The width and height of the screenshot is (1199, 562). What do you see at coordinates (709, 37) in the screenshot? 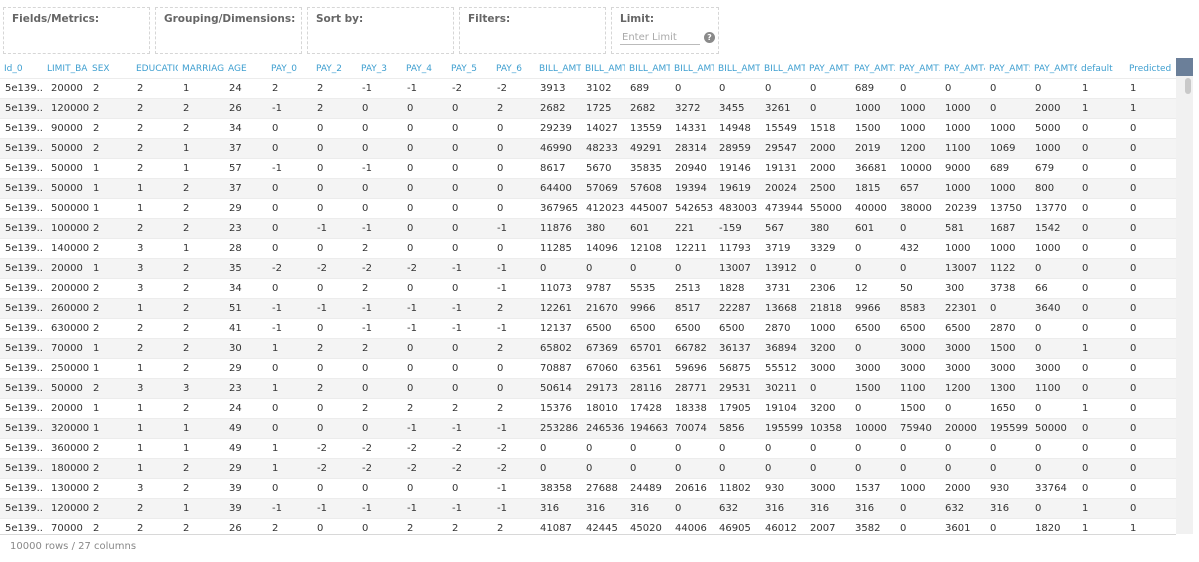
I see `help-icon: ?` at bounding box center [709, 37].